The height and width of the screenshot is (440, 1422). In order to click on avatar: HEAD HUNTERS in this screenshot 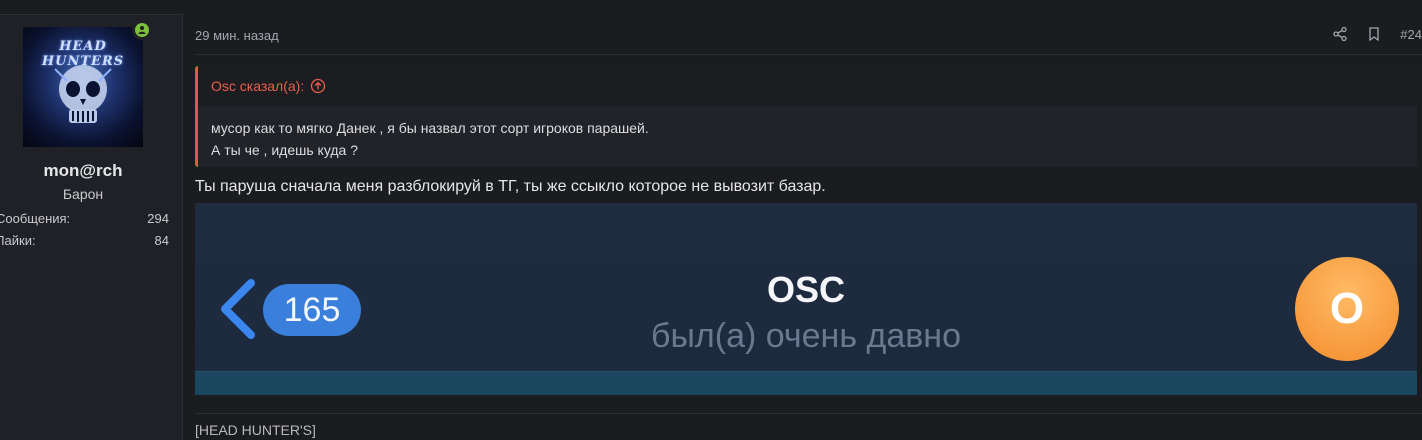, I will do `click(83, 87)`.